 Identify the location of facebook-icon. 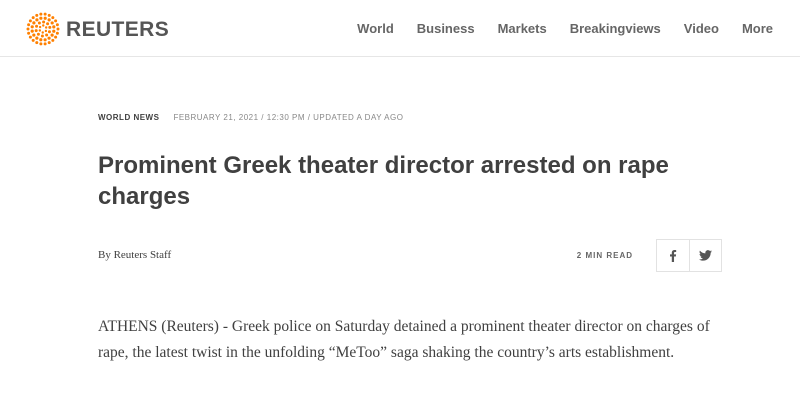
(673, 255).